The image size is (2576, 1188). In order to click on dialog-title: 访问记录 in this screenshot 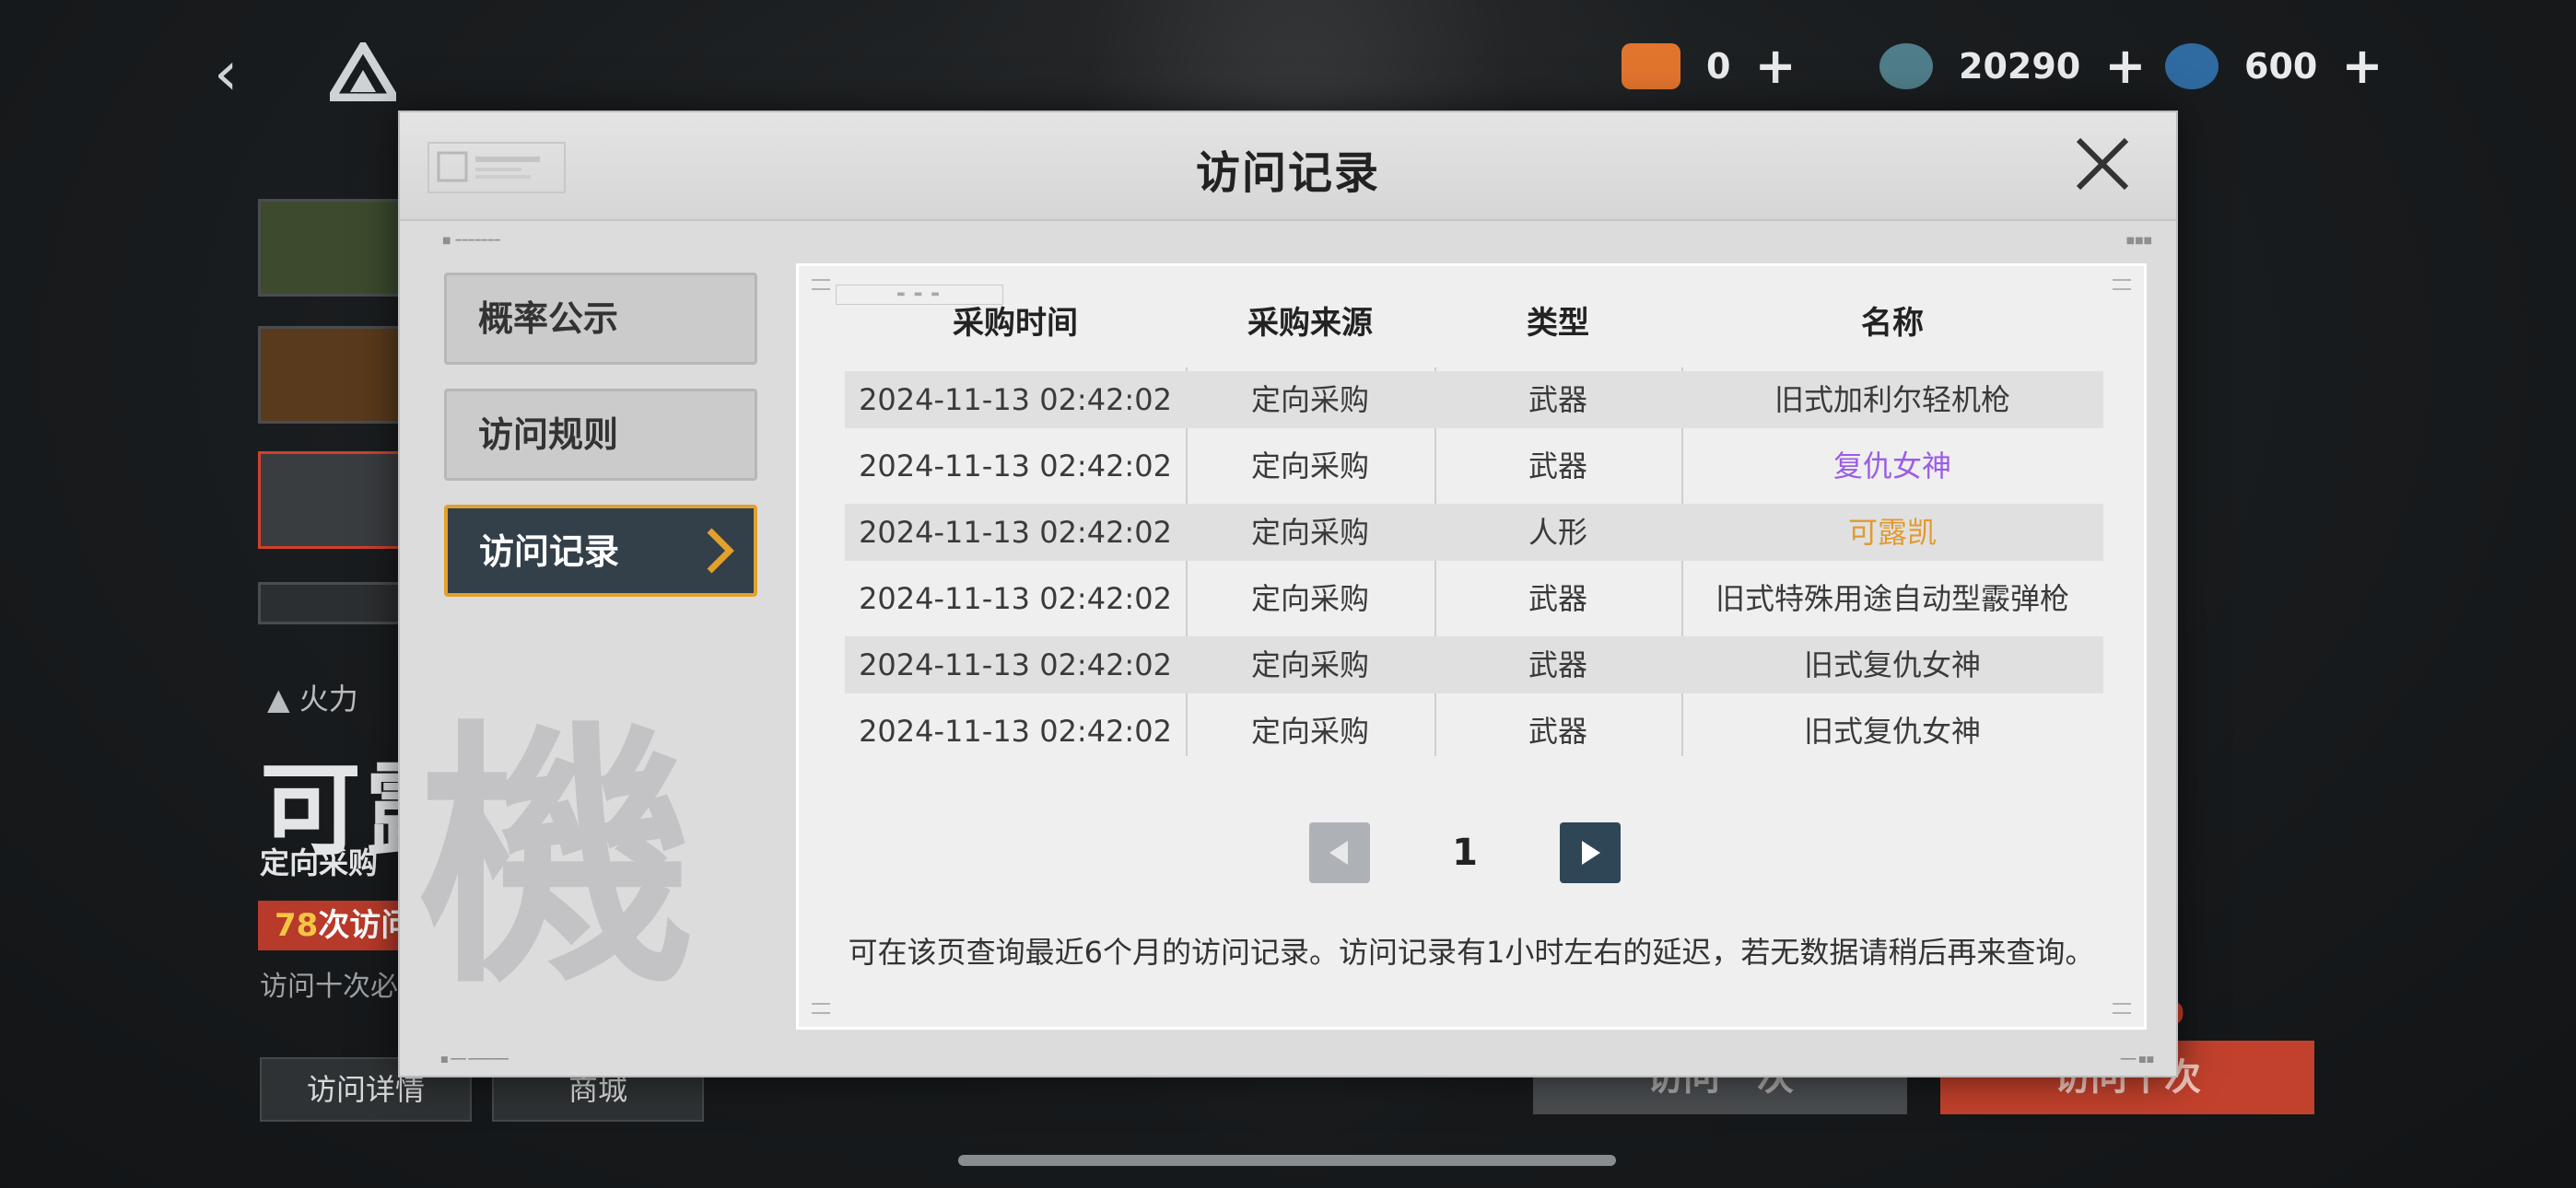, I will do `click(1287, 173)`.